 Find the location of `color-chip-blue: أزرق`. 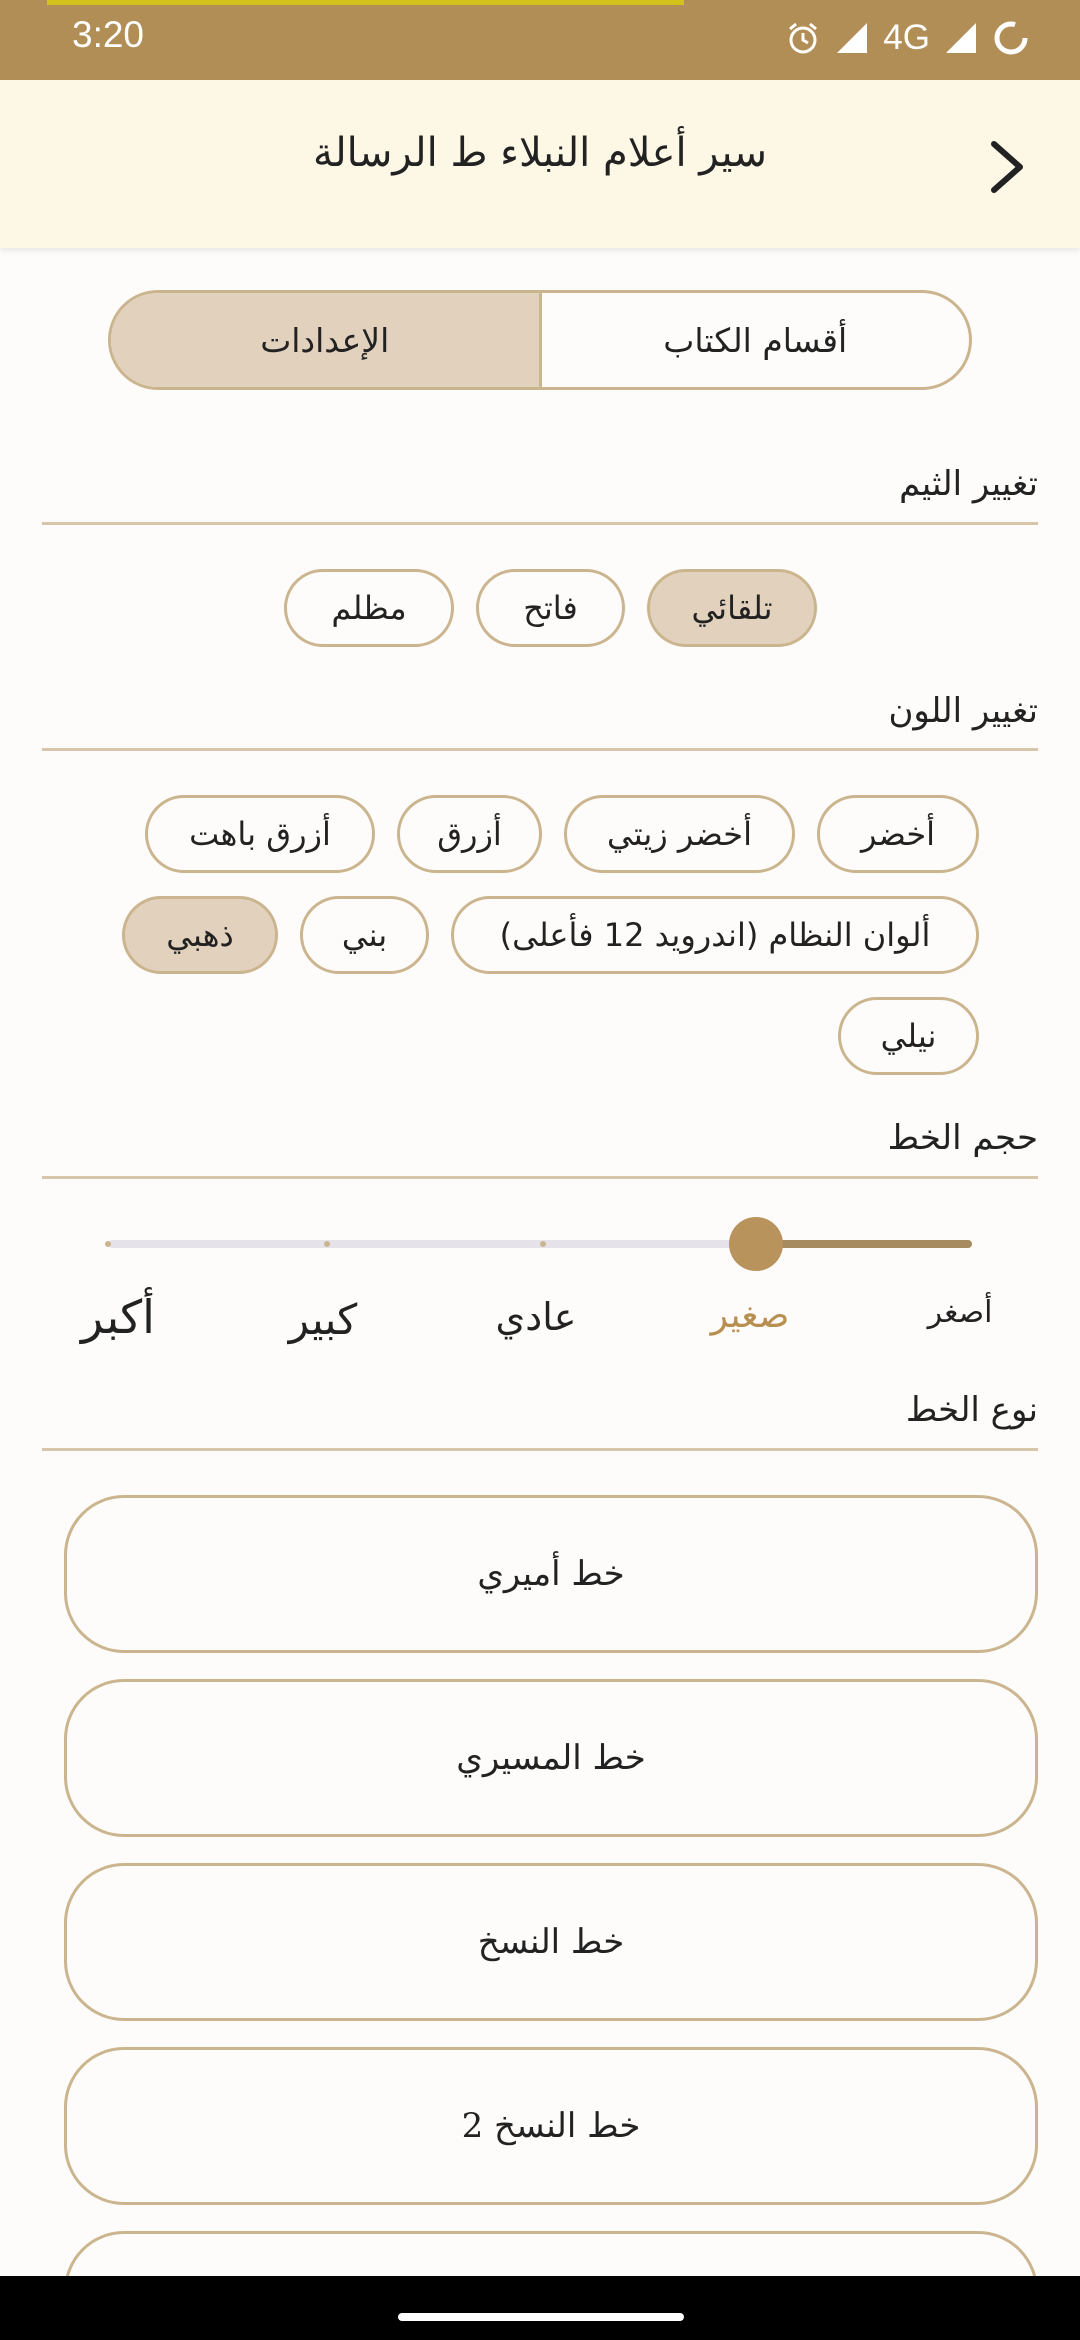

color-chip-blue: أزرق is located at coordinates (469, 834).